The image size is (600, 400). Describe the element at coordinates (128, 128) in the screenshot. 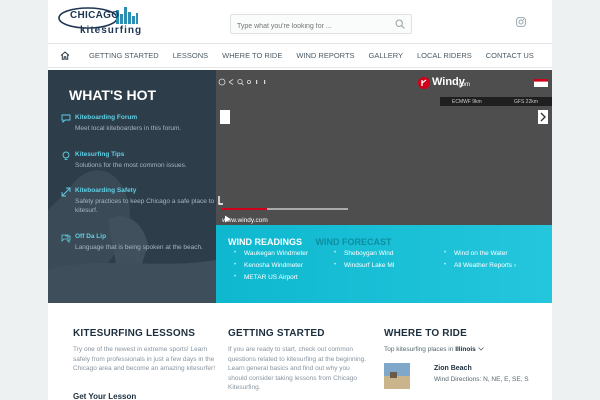

I see `hot-item-desc: Meet local kiteboarders in this forum.` at that location.